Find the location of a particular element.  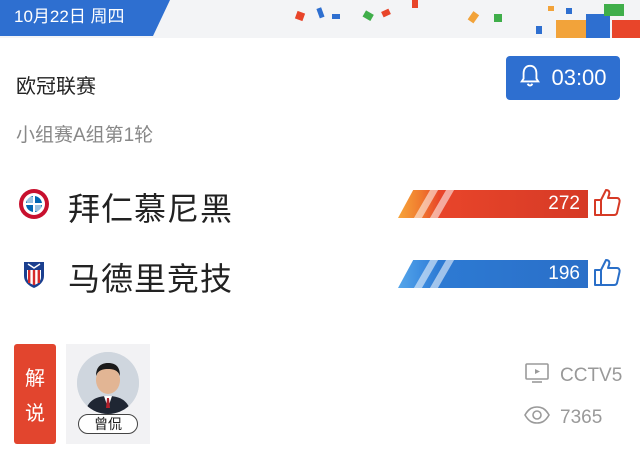

channel-name: CCTV5 is located at coordinates (591, 375).